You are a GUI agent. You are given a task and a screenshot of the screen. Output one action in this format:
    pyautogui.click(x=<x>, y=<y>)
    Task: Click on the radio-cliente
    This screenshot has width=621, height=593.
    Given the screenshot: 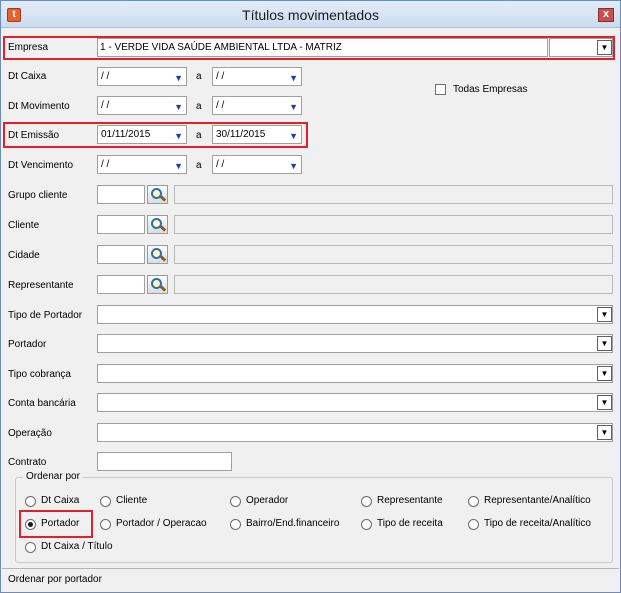 What is the action you would take?
    pyautogui.click(x=105, y=501)
    